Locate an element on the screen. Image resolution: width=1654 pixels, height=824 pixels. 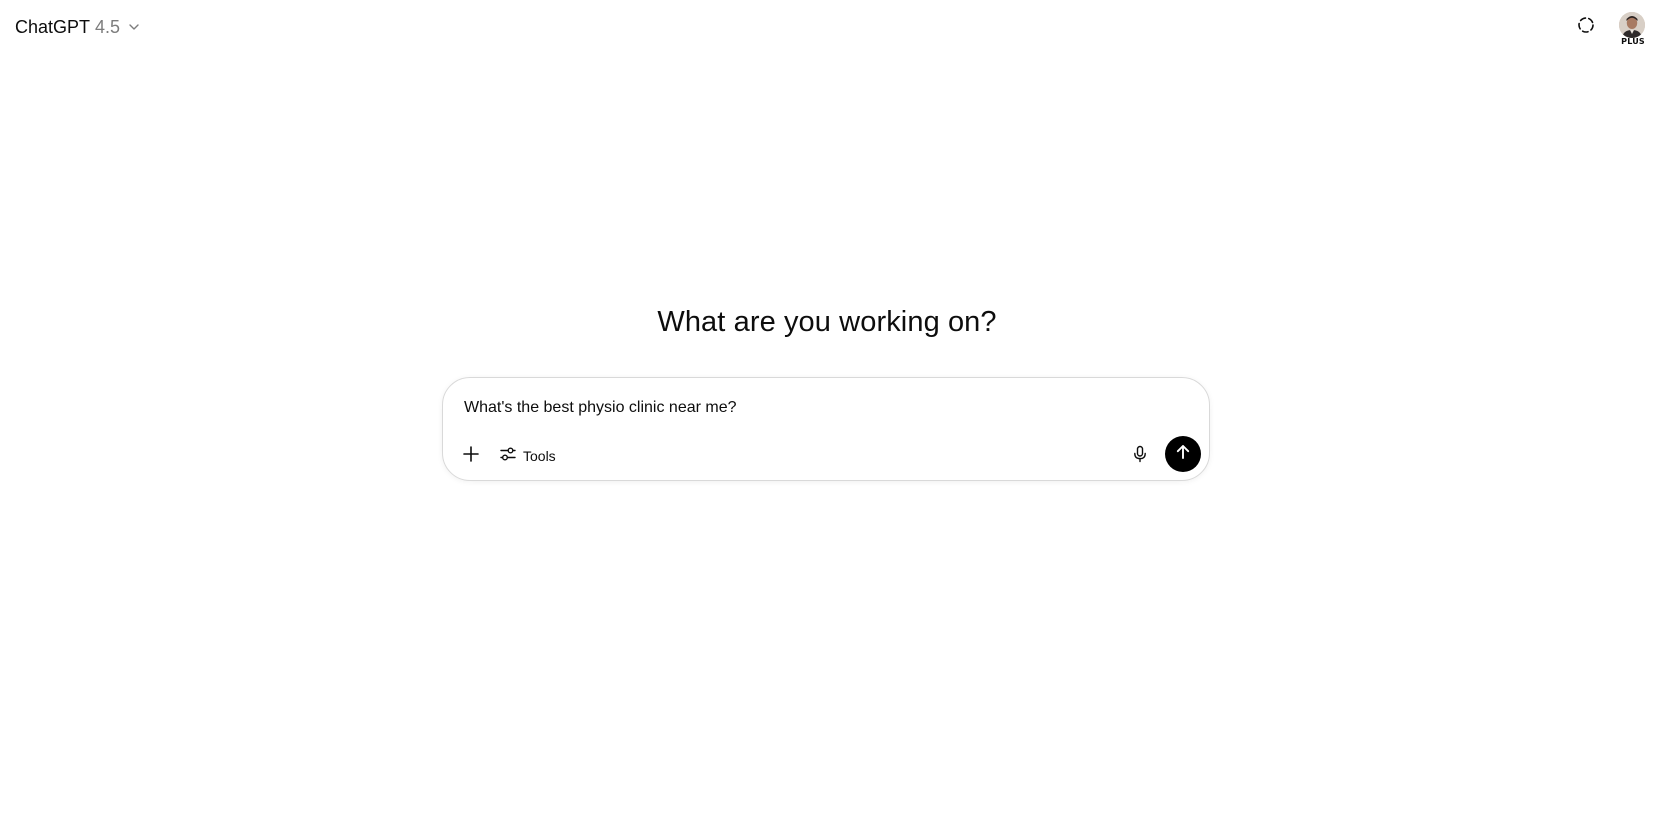
dashed-circle-icon is located at coordinates (1586, 27).